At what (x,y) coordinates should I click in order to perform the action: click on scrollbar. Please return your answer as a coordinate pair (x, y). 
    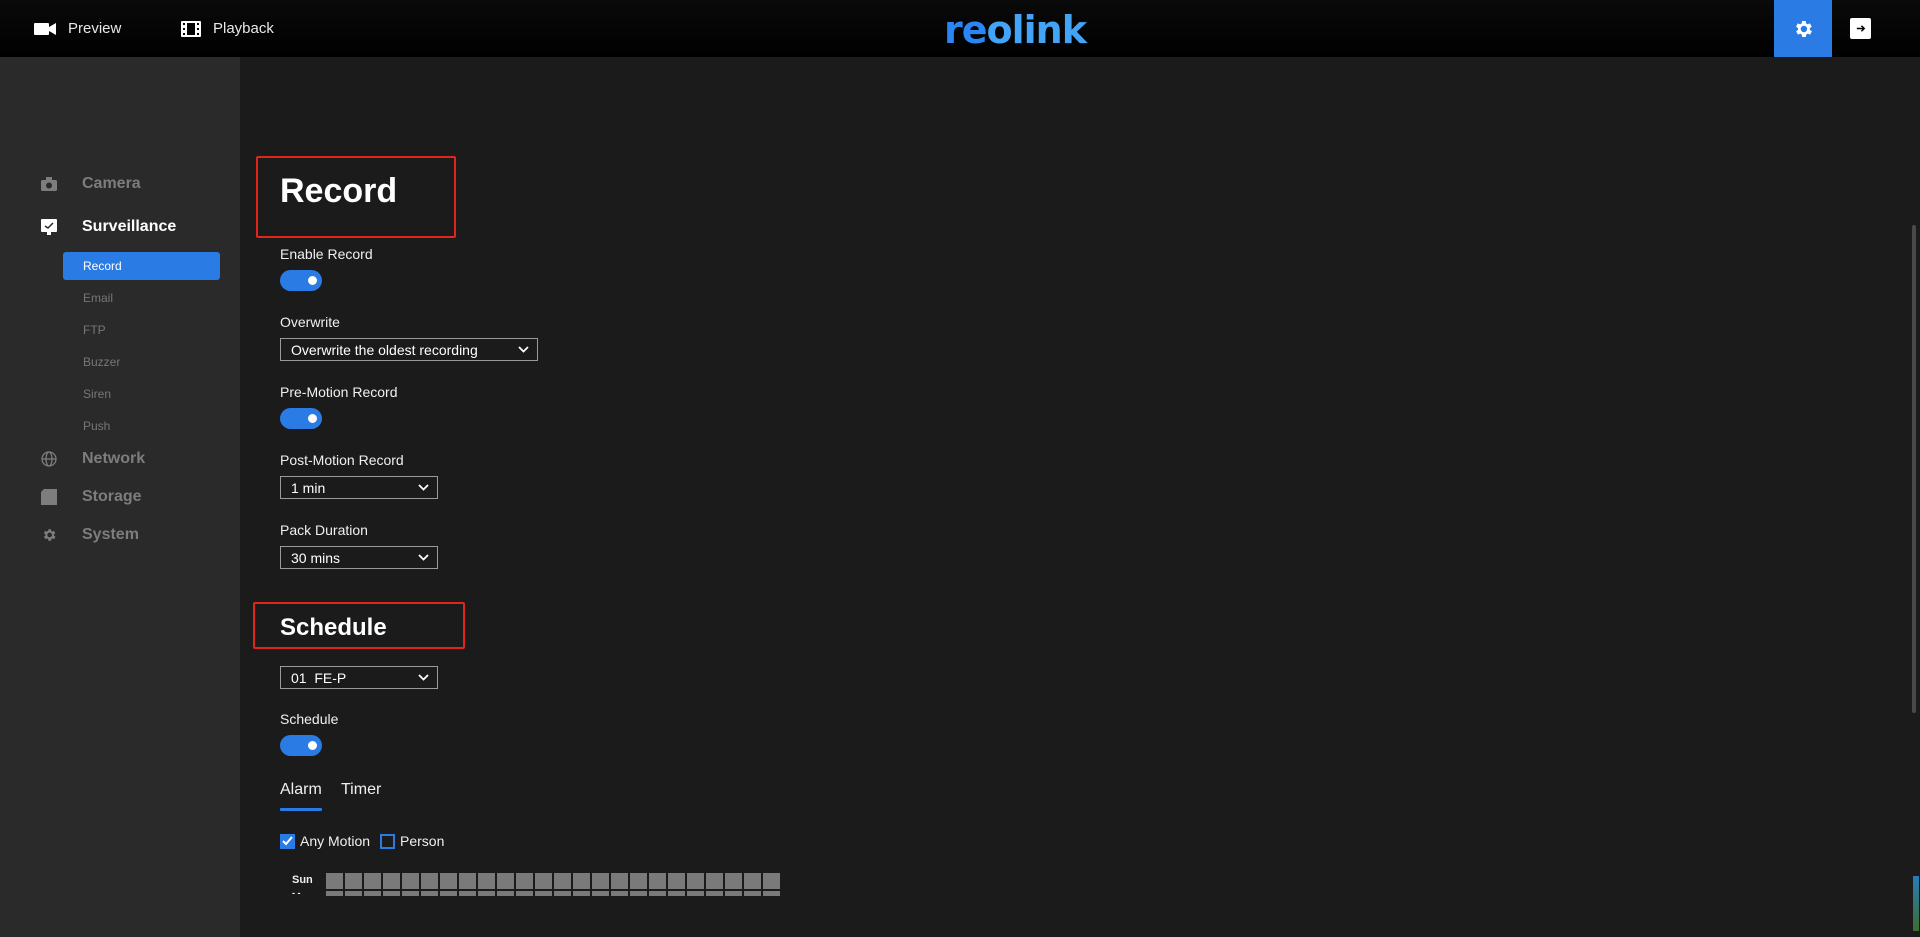
    Looking at the image, I should click on (1914, 469).